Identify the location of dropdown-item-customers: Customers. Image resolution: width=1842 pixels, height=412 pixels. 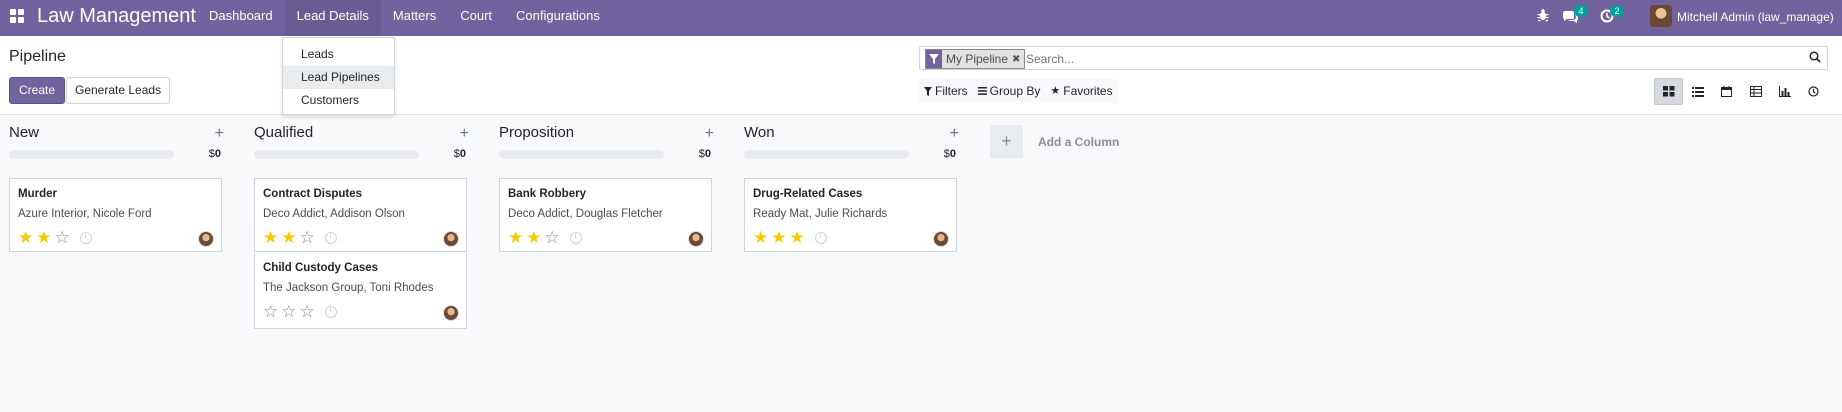
(338, 100).